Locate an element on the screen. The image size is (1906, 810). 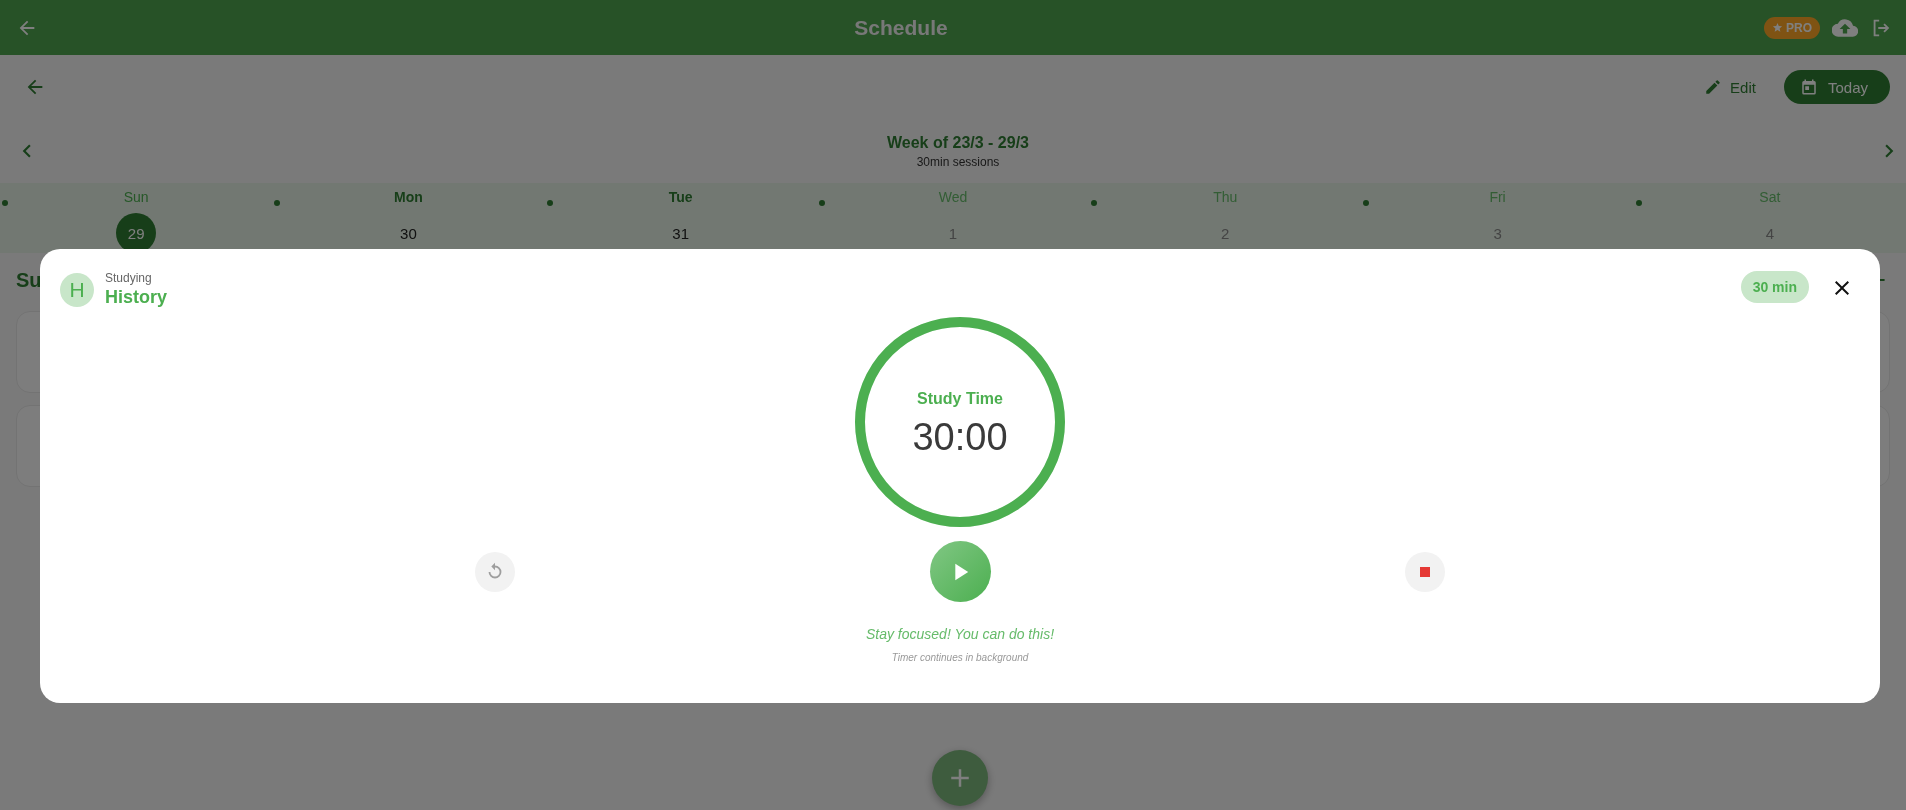
weekday-label: Sun is located at coordinates (136, 197).